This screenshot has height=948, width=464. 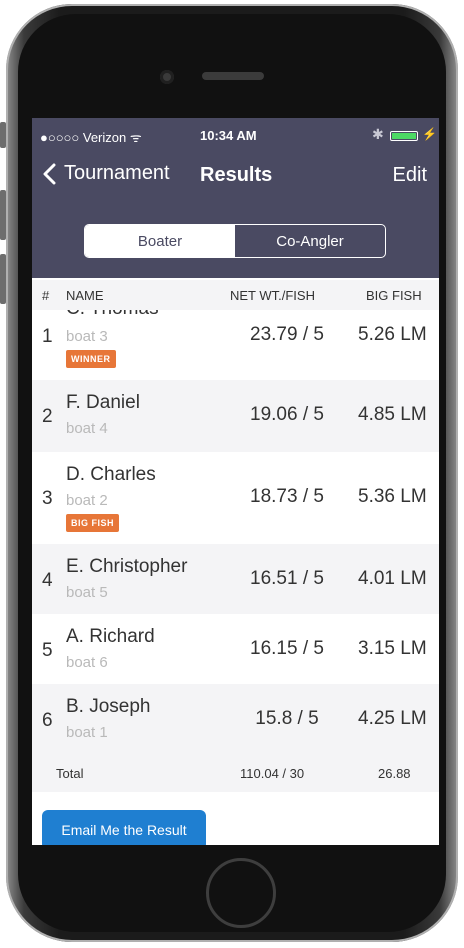 What do you see at coordinates (310, 241) in the screenshot?
I see `segment-co-angler: Co-Angler` at bounding box center [310, 241].